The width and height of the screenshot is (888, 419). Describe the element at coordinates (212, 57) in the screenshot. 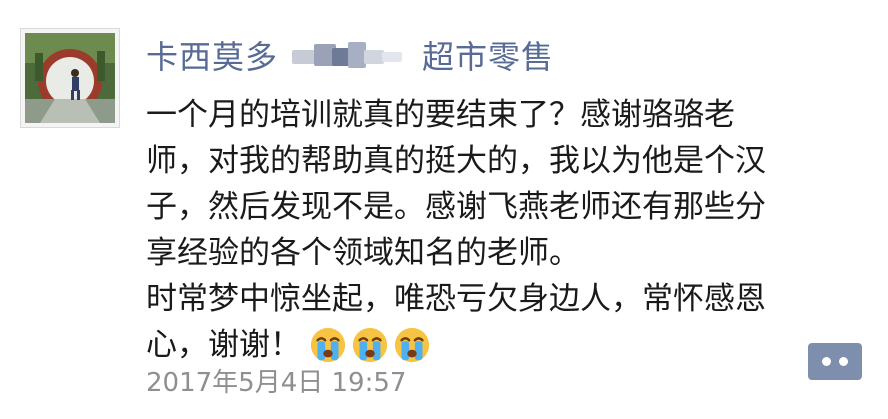

I see `username-visible-left: 卡西莫多` at that location.